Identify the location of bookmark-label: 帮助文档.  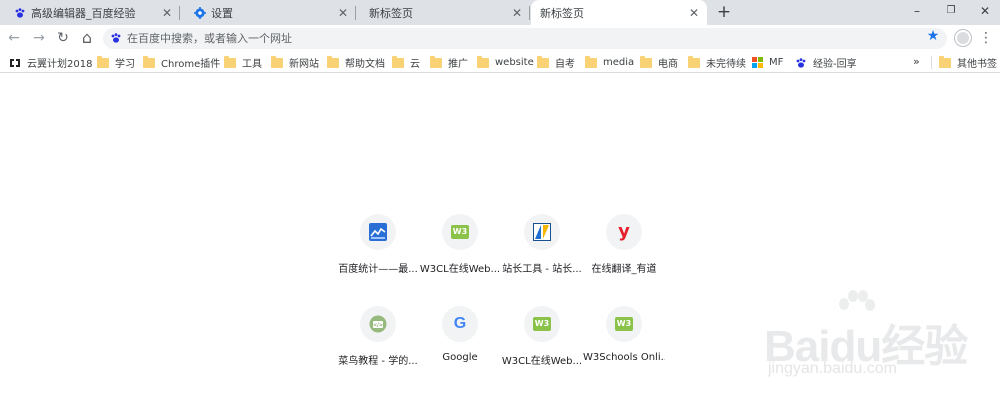
(365, 64).